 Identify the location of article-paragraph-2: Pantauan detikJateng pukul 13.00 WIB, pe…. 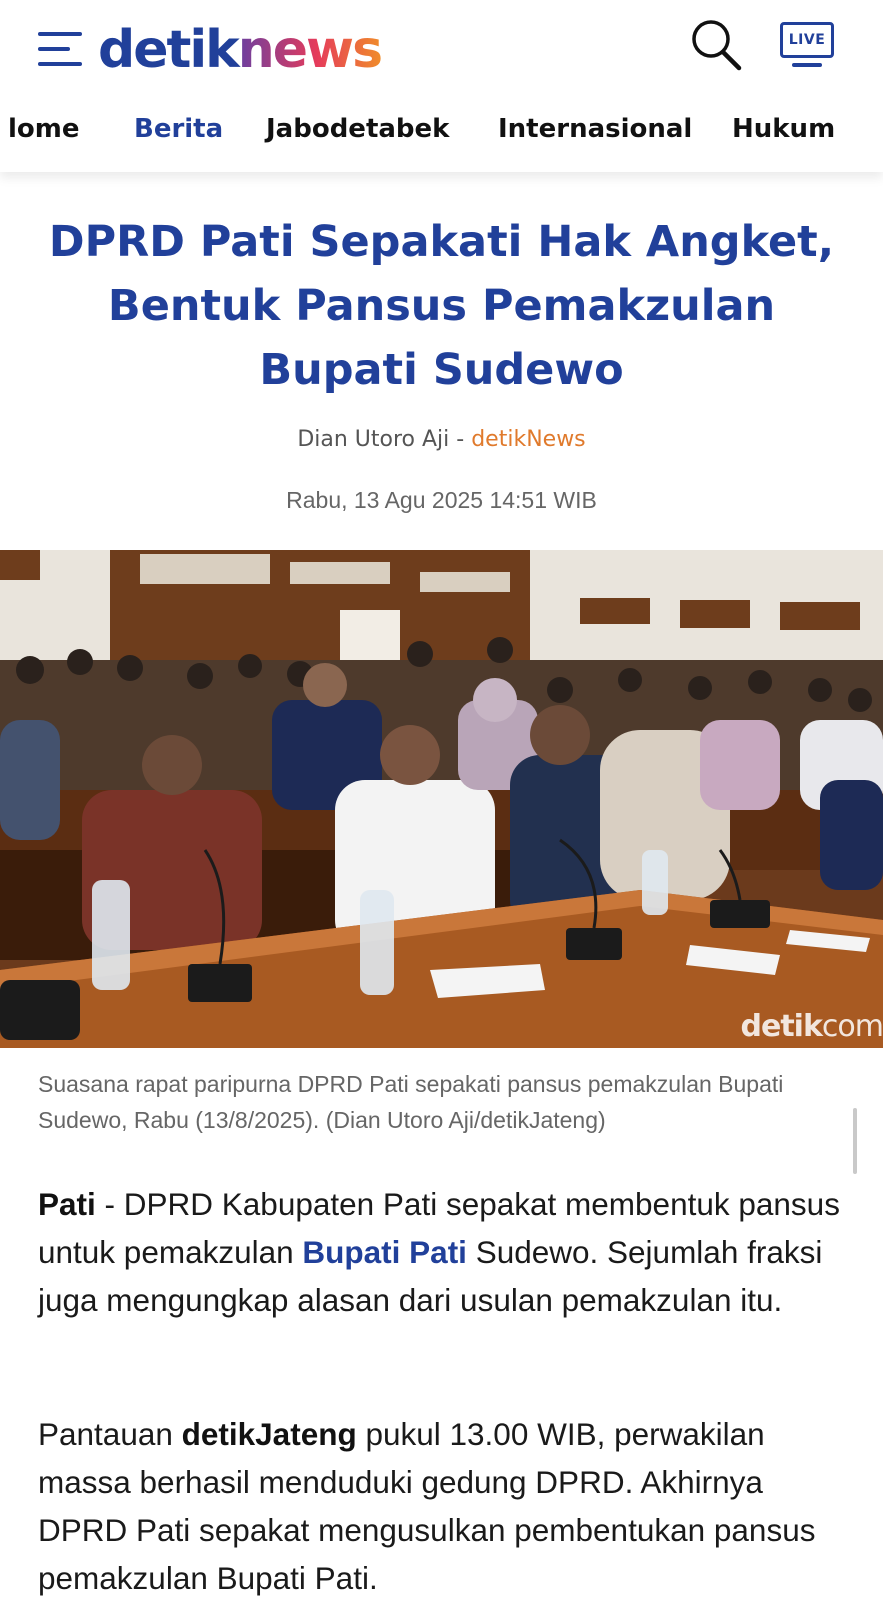
(427, 1506).